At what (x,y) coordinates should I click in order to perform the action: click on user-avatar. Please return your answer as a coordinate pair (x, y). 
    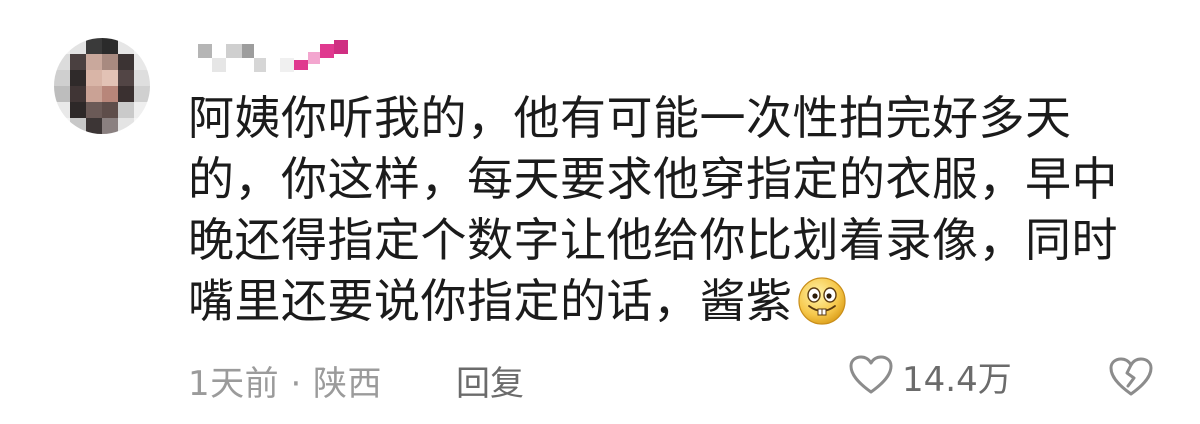
    Looking at the image, I should click on (102, 86).